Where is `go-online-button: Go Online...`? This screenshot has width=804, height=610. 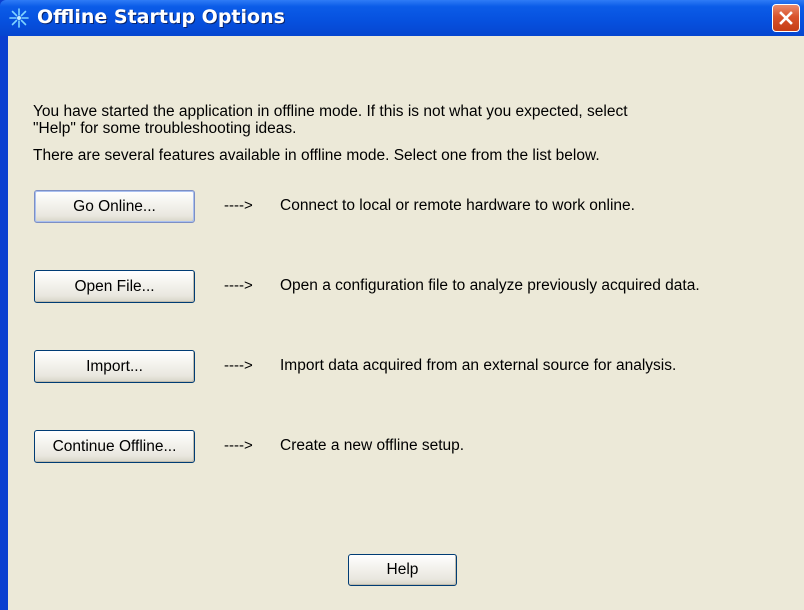 go-online-button: Go Online... is located at coordinates (114, 206).